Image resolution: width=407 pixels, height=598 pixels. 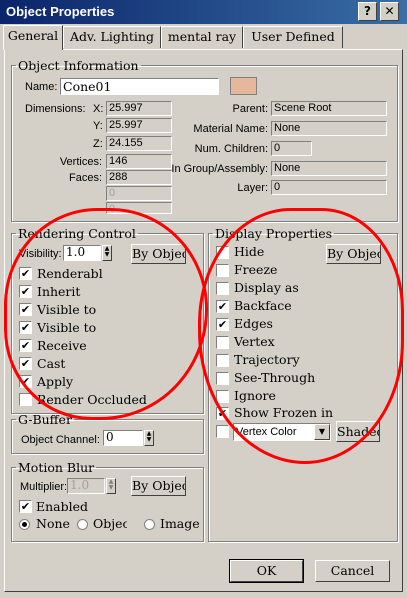 I want to click on object-channel-spinner: ▲ ▼, so click(x=149, y=438).